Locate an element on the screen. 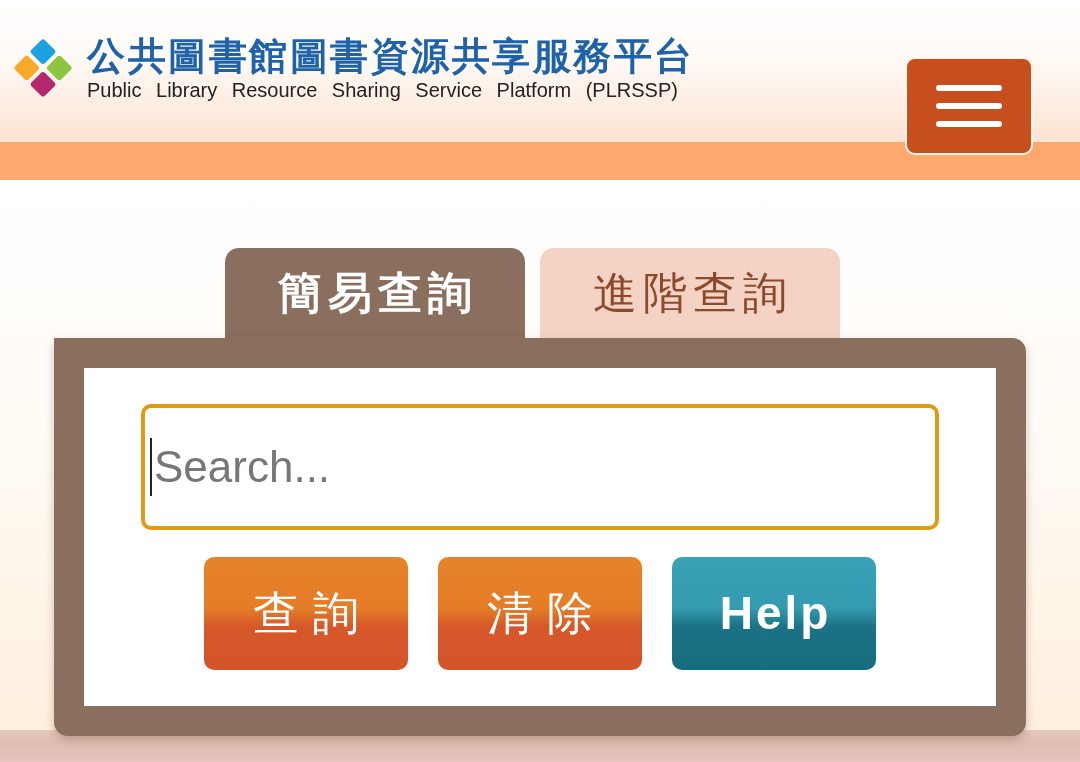  menu-button is located at coordinates (969, 106).